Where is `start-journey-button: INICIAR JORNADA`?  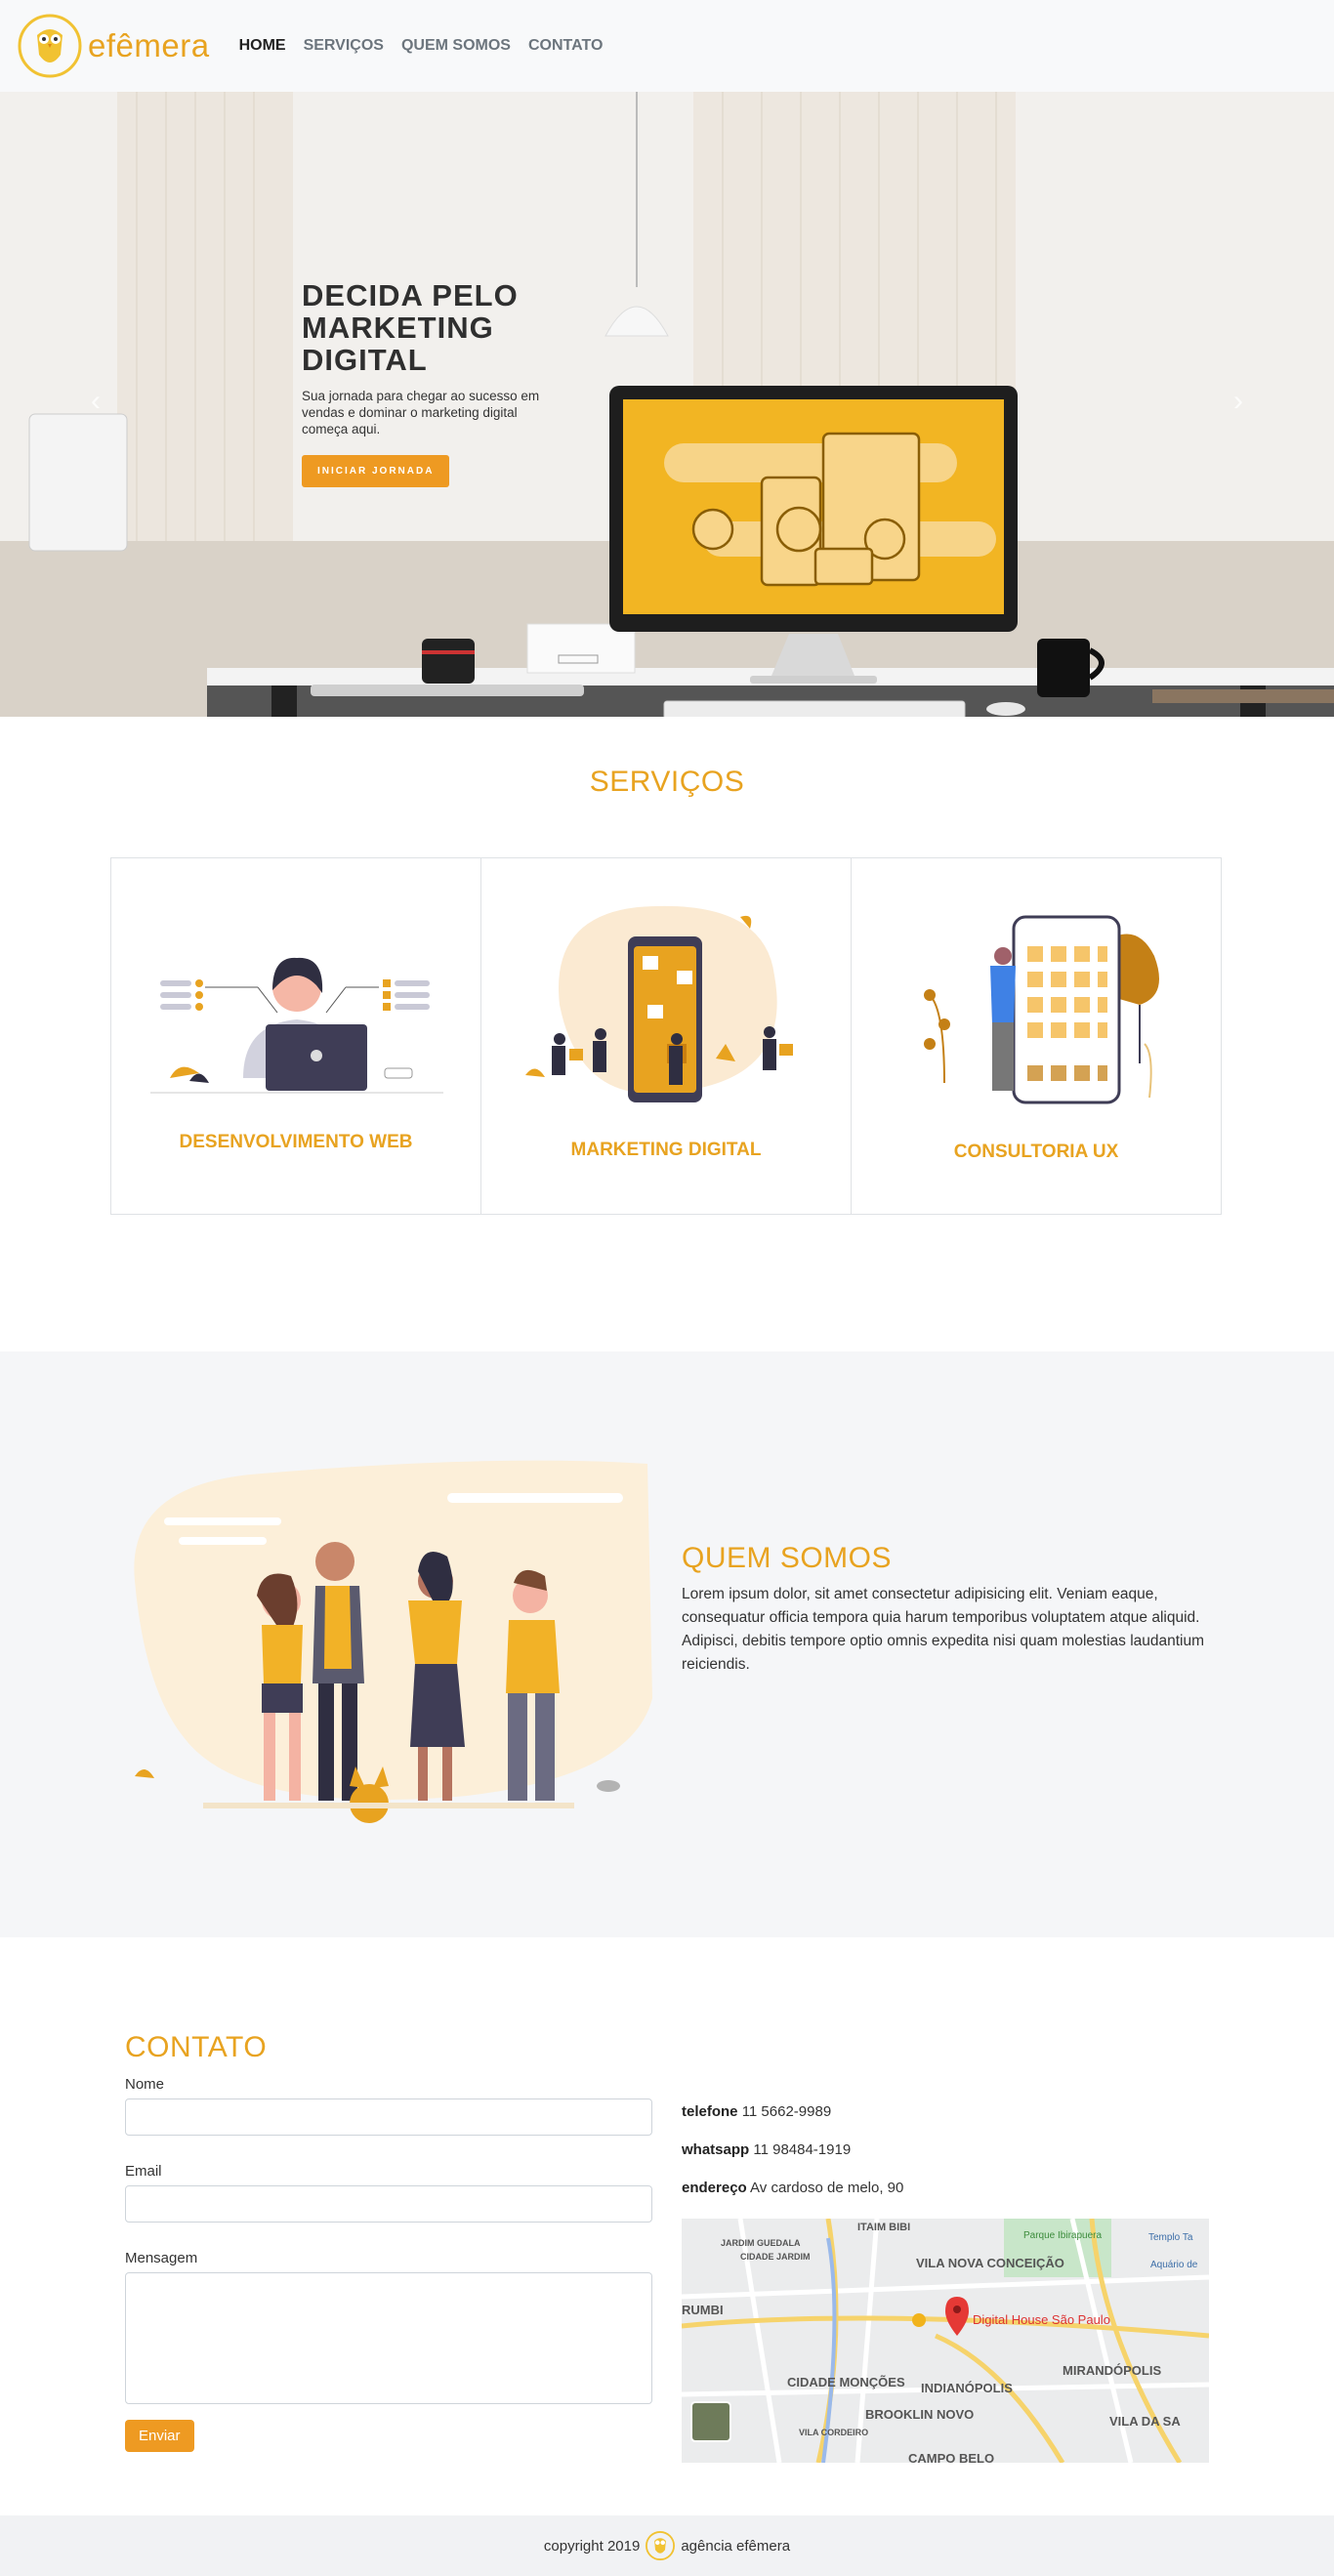 start-journey-button: INICIAR JORNADA is located at coordinates (376, 471).